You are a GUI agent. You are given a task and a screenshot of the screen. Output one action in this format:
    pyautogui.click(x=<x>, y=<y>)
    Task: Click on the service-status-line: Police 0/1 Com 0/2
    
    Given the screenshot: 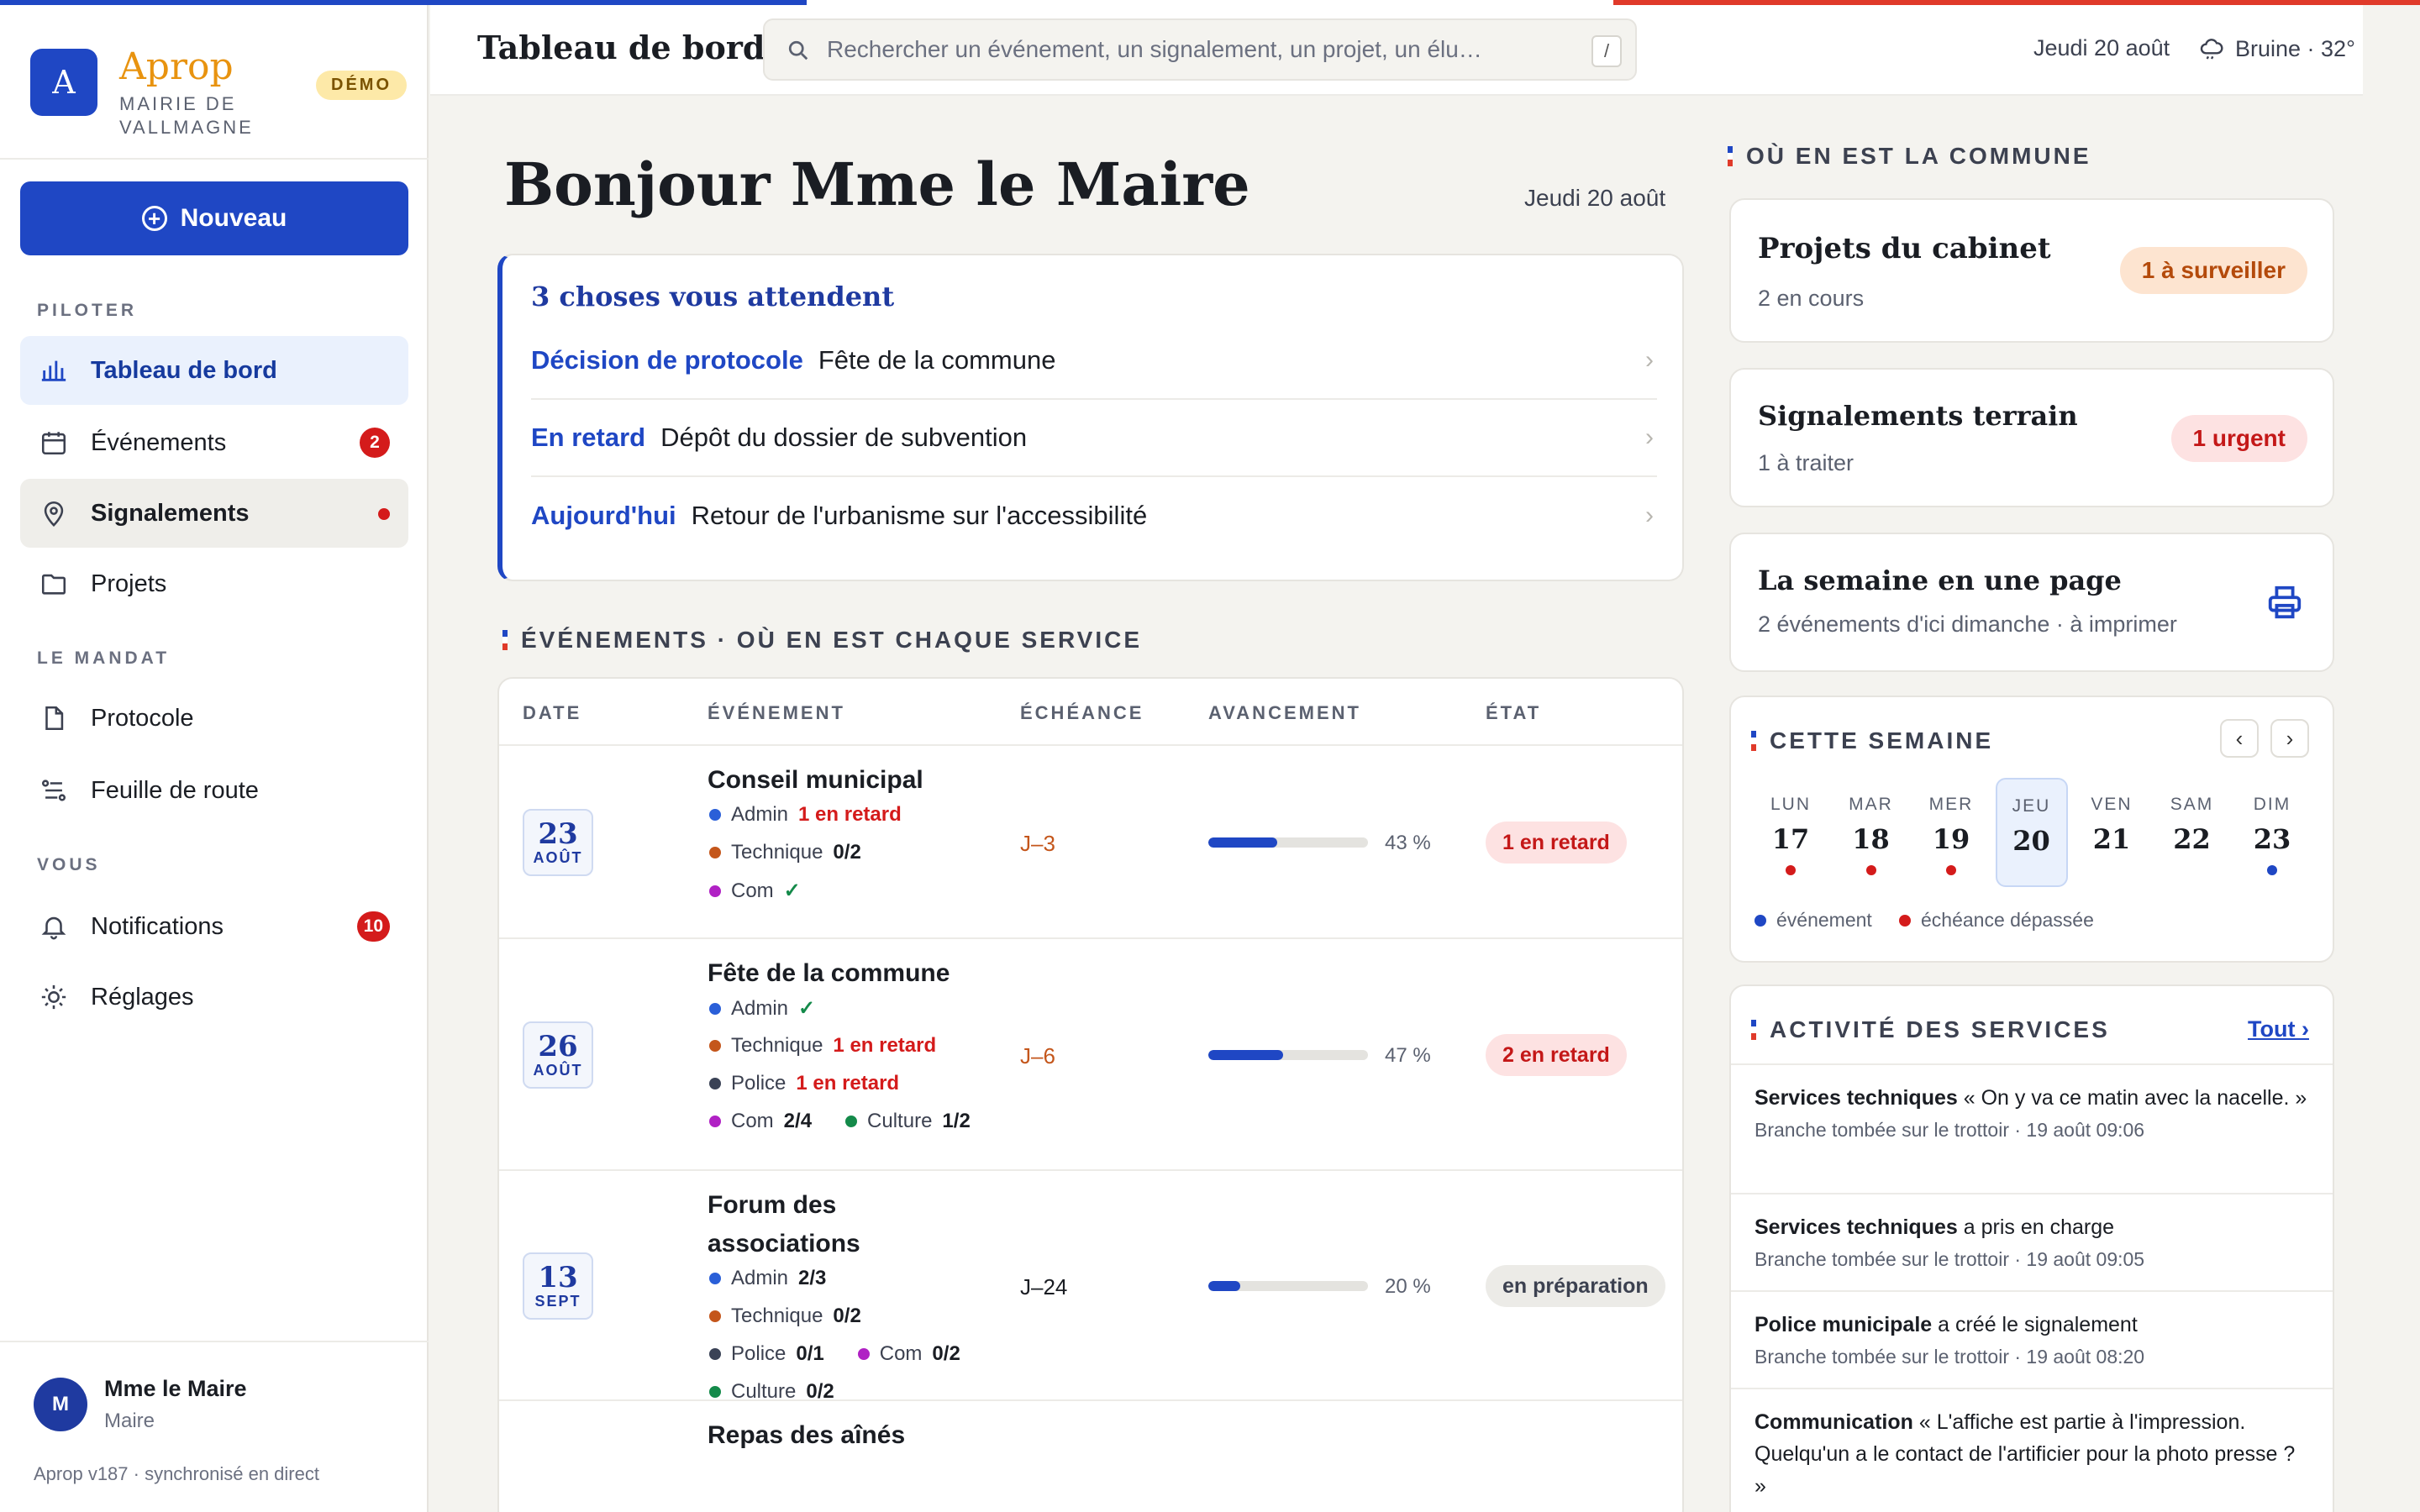 What is the action you would take?
    pyautogui.click(x=834, y=1354)
    